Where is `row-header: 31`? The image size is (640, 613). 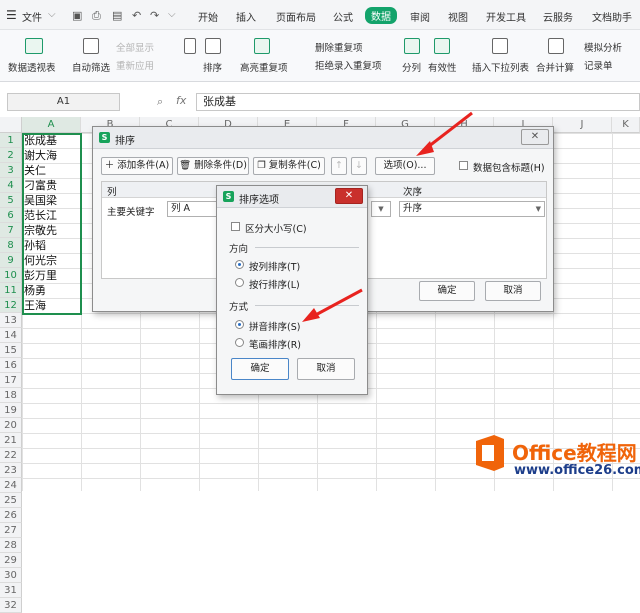
row-header: 31 is located at coordinates (11, 590).